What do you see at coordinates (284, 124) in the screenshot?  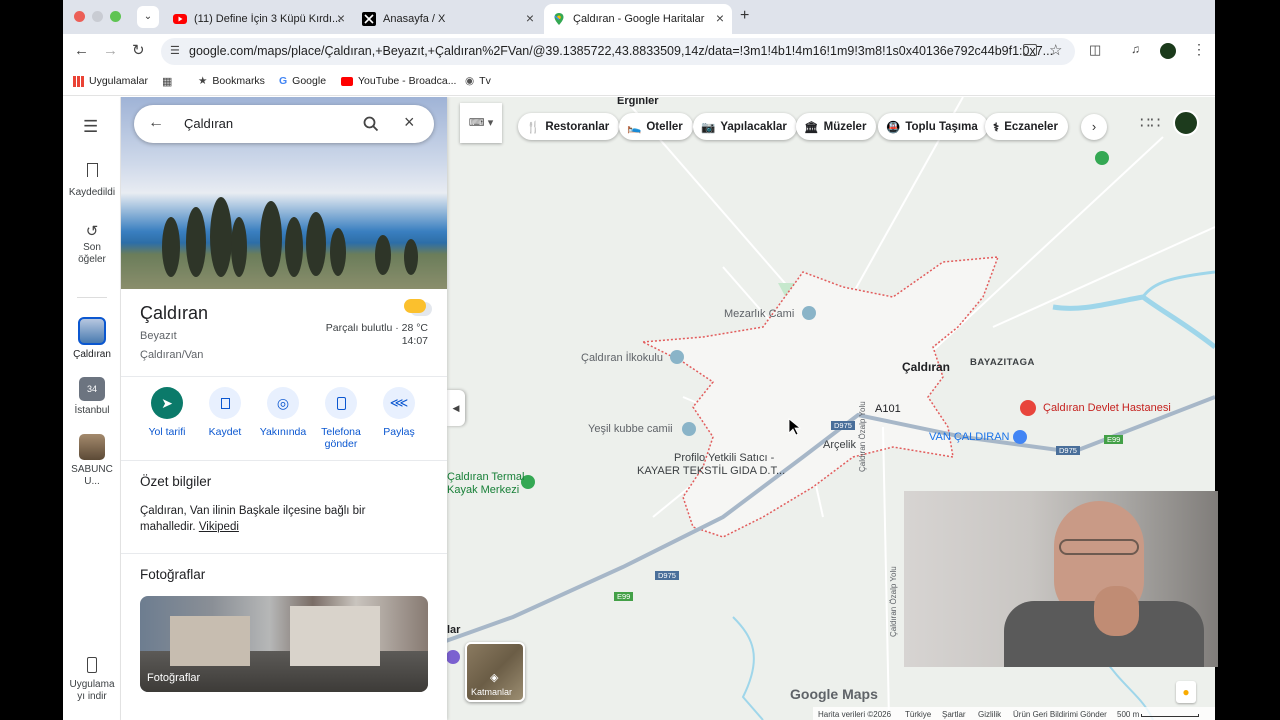 I see `search-box: ← Çaldıran ×` at bounding box center [284, 124].